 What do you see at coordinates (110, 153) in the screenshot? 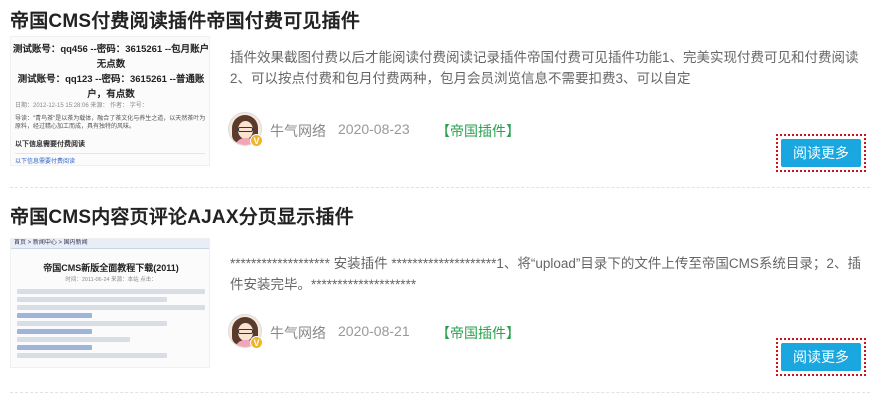
I see `thumbnail-divider` at bounding box center [110, 153].